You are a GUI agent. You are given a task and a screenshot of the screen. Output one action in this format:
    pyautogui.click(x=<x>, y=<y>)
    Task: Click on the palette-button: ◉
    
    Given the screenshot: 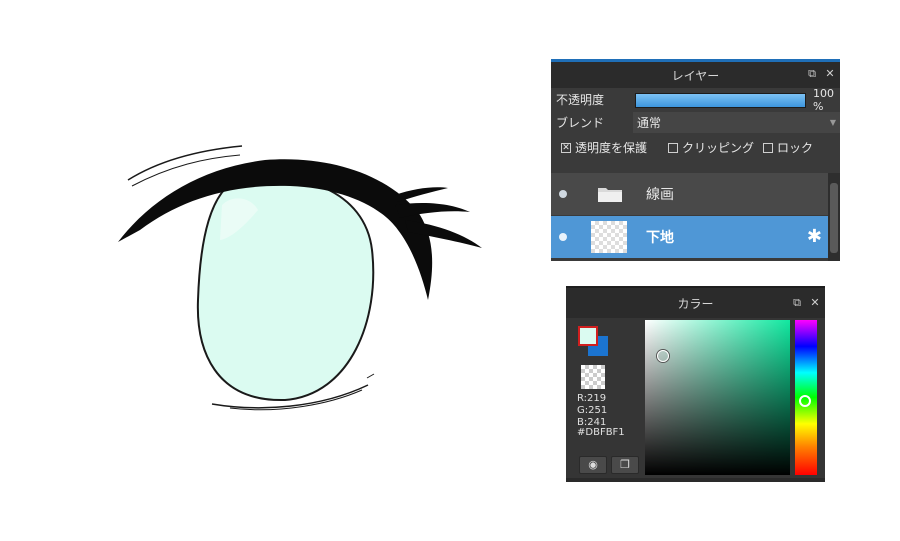 What is the action you would take?
    pyautogui.click(x=593, y=465)
    